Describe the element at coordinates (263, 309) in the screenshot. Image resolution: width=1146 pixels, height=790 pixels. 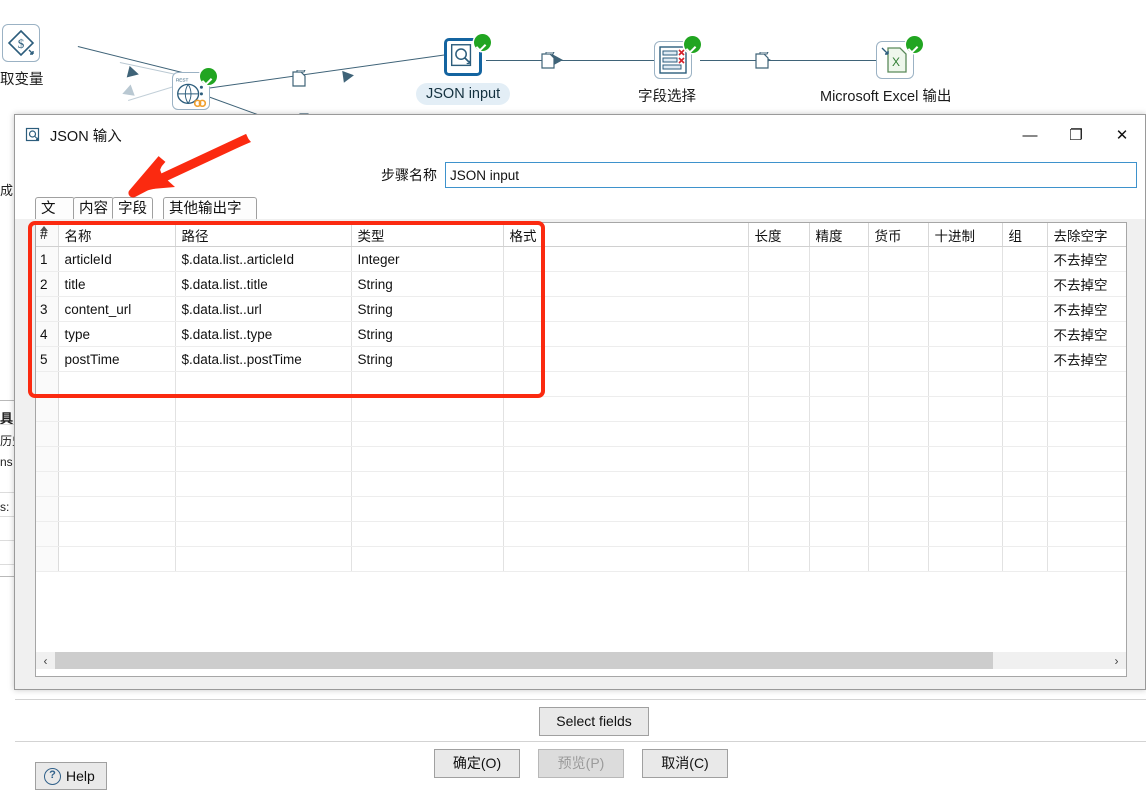
I see `cell-path: $.data.list..url` at that location.